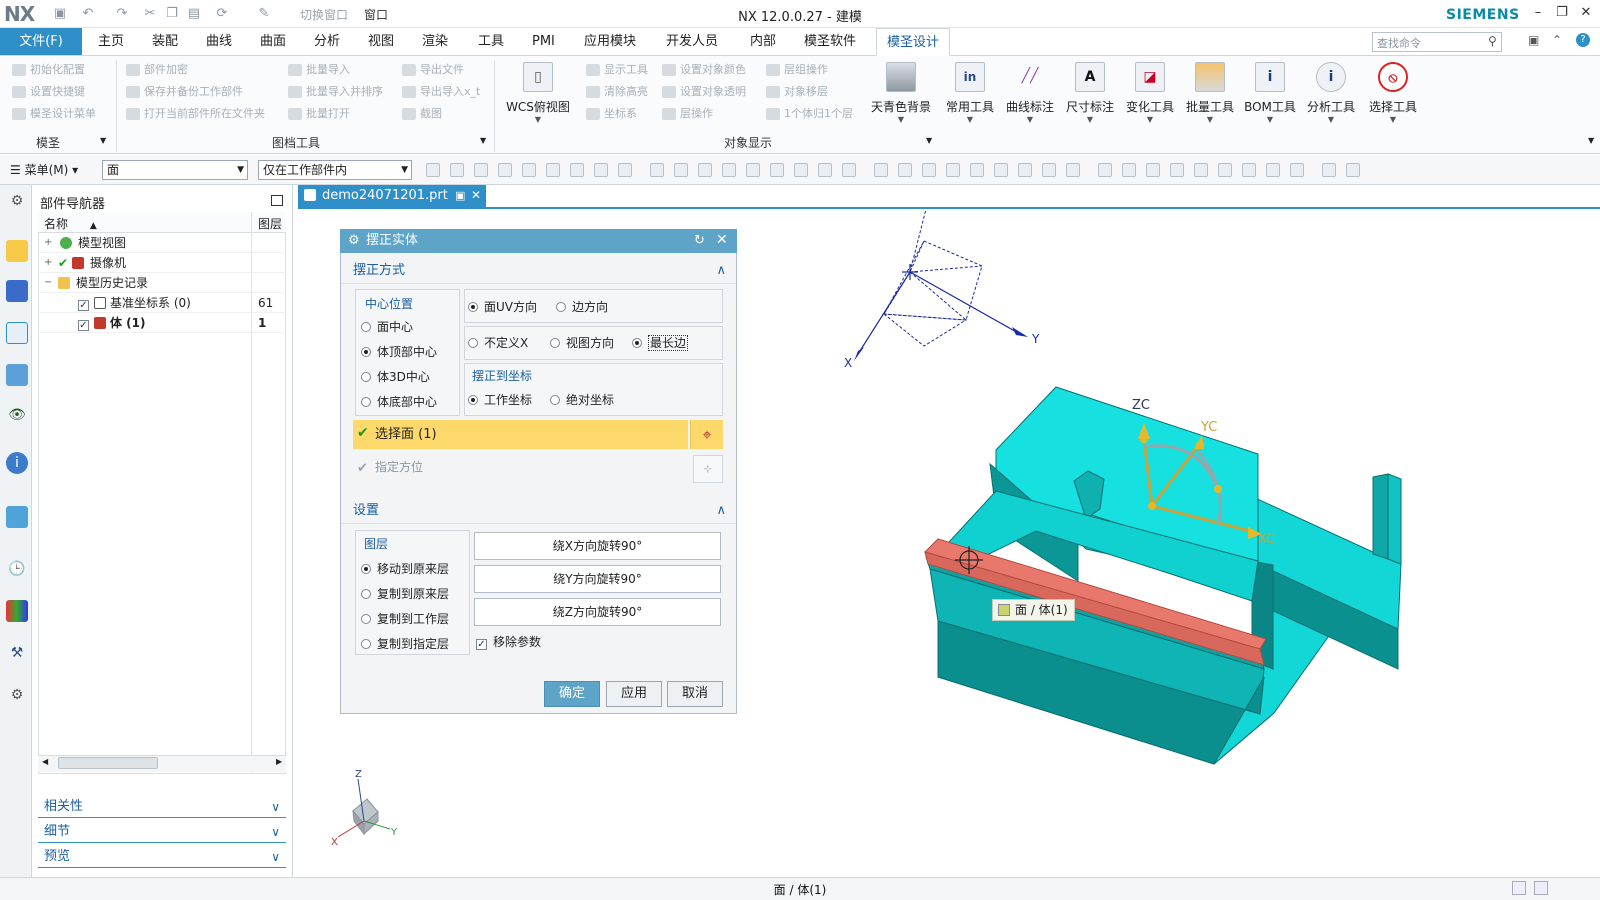  What do you see at coordinates (1331, 95) in the screenshot?
I see `analysis-tools-button: i 分析工具 ▼` at bounding box center [1331, 95].